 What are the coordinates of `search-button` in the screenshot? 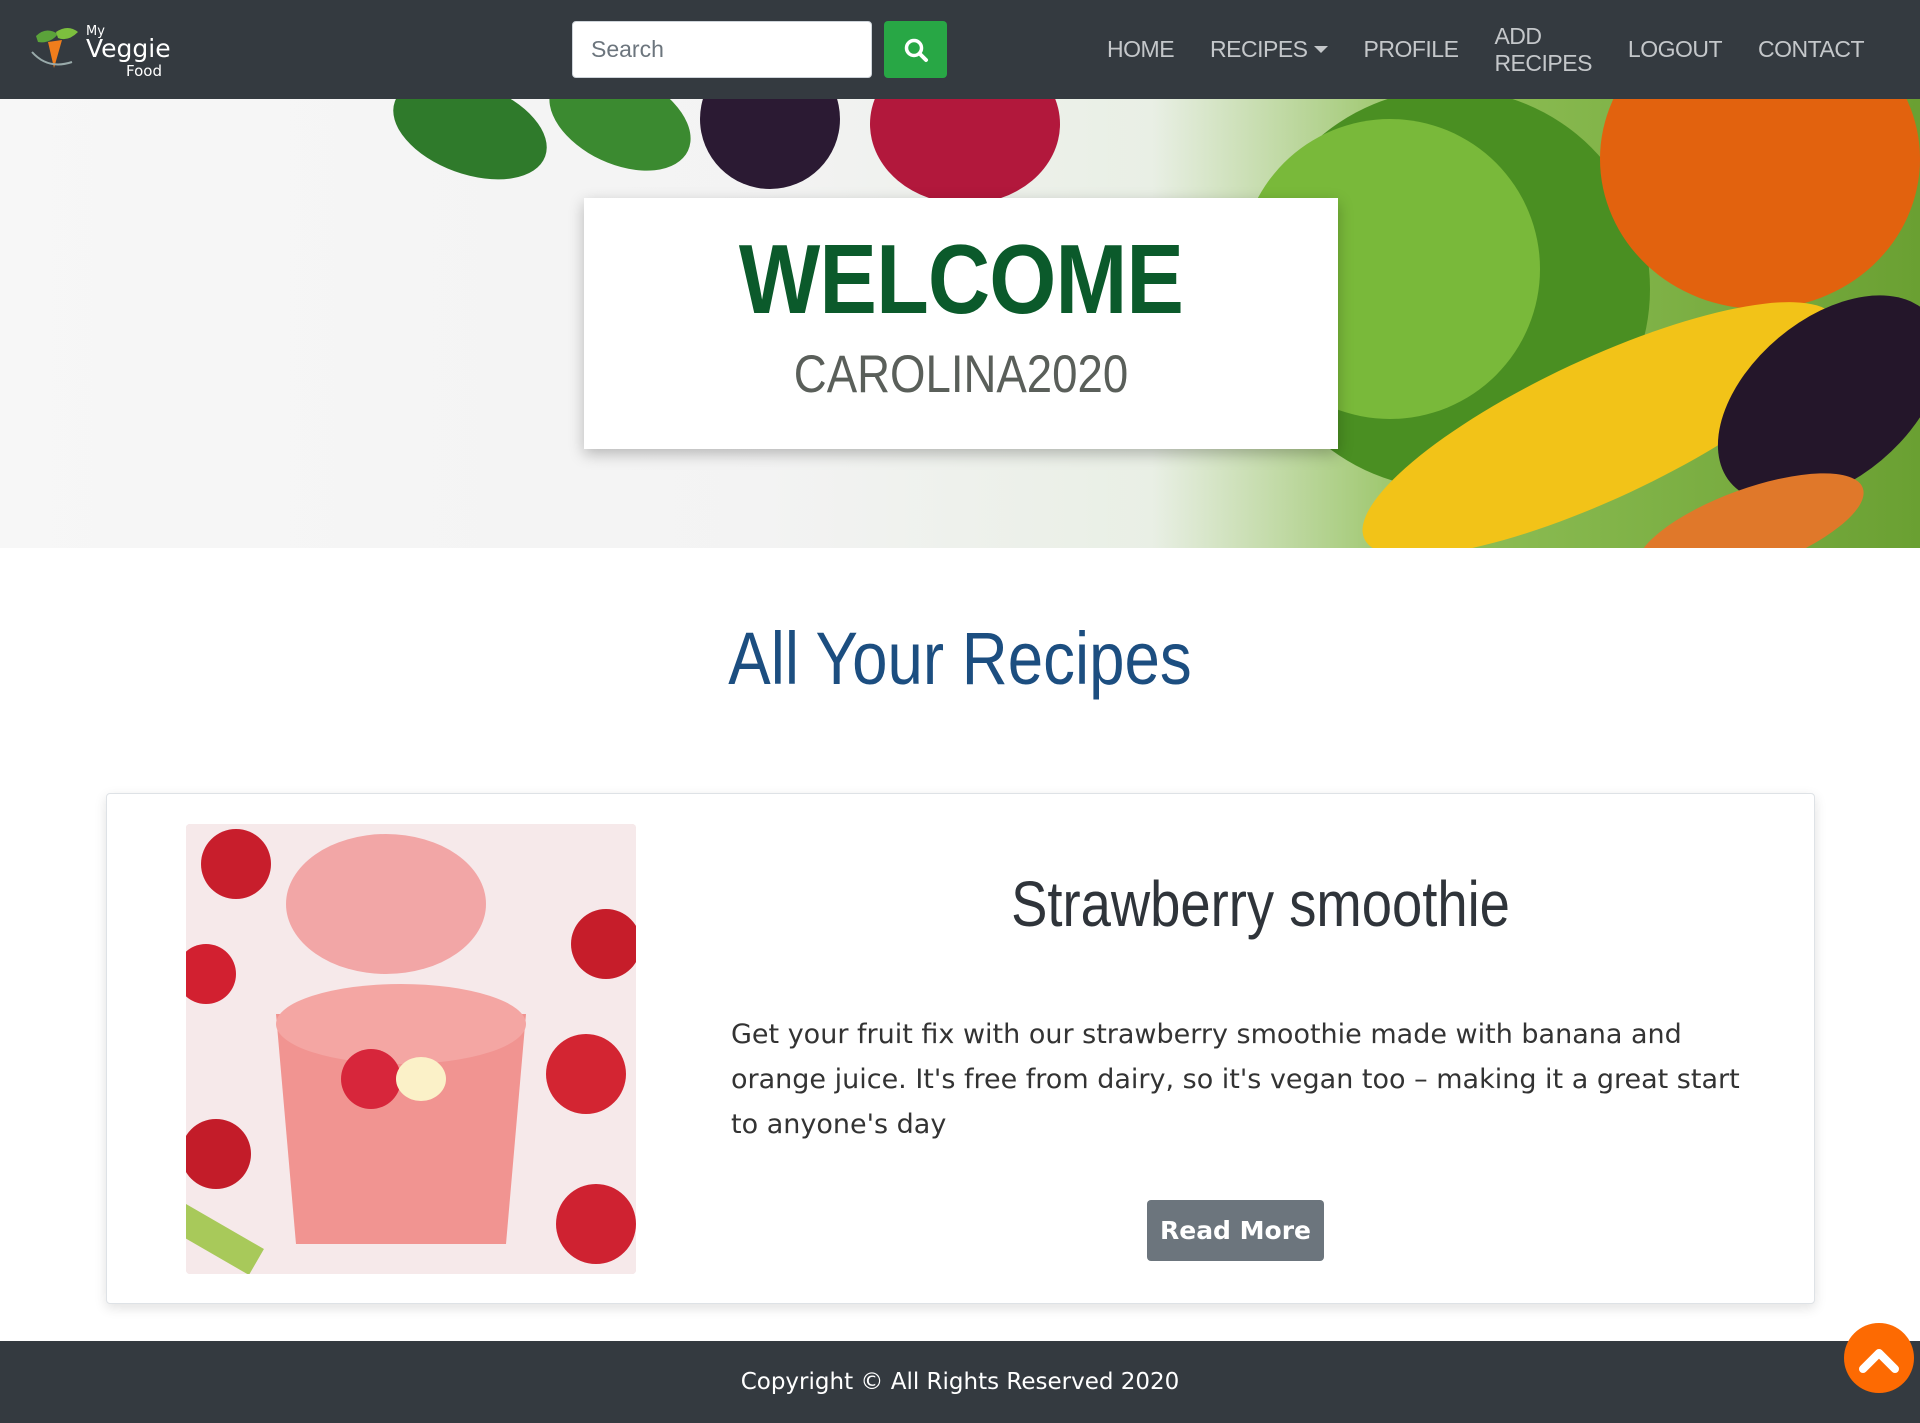 It's located at (915, 49).